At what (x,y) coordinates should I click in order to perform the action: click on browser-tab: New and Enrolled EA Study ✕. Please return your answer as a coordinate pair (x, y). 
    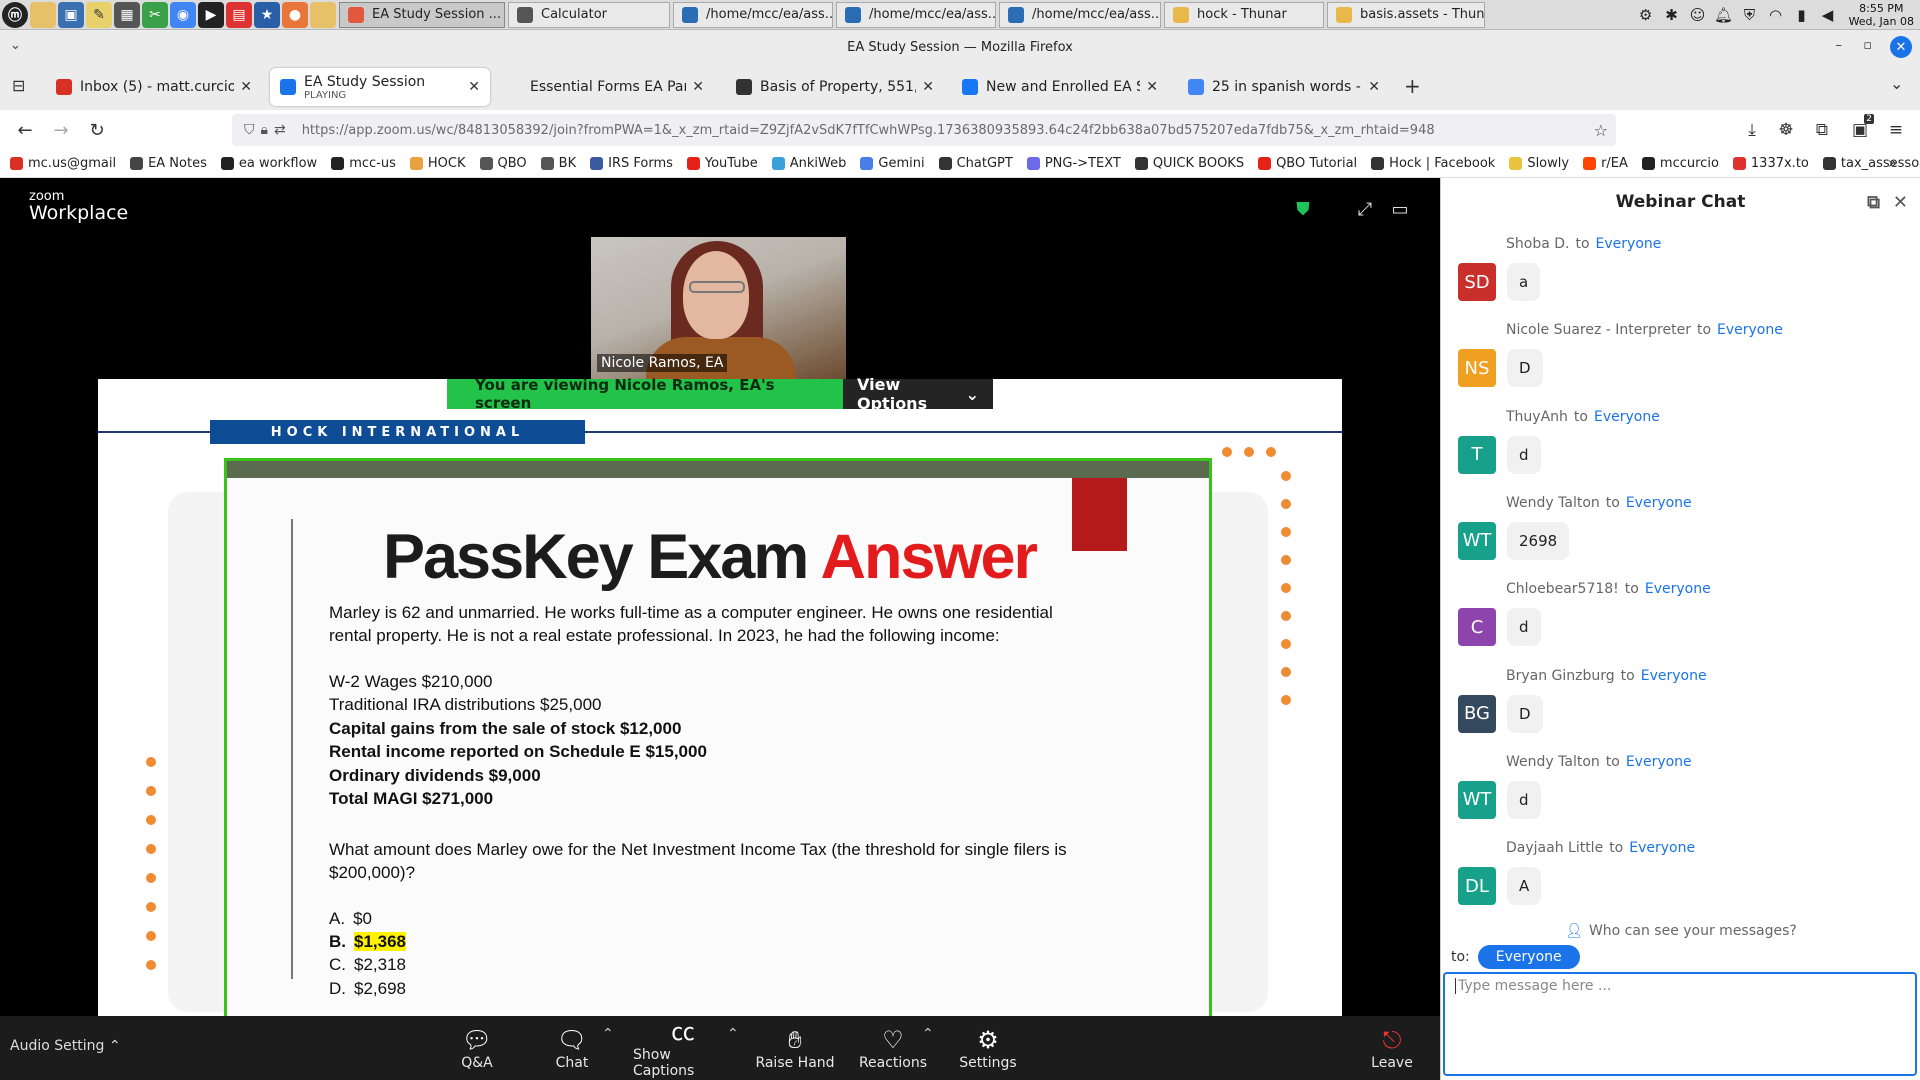
    Looking at the image, I should click on (1060, 87).